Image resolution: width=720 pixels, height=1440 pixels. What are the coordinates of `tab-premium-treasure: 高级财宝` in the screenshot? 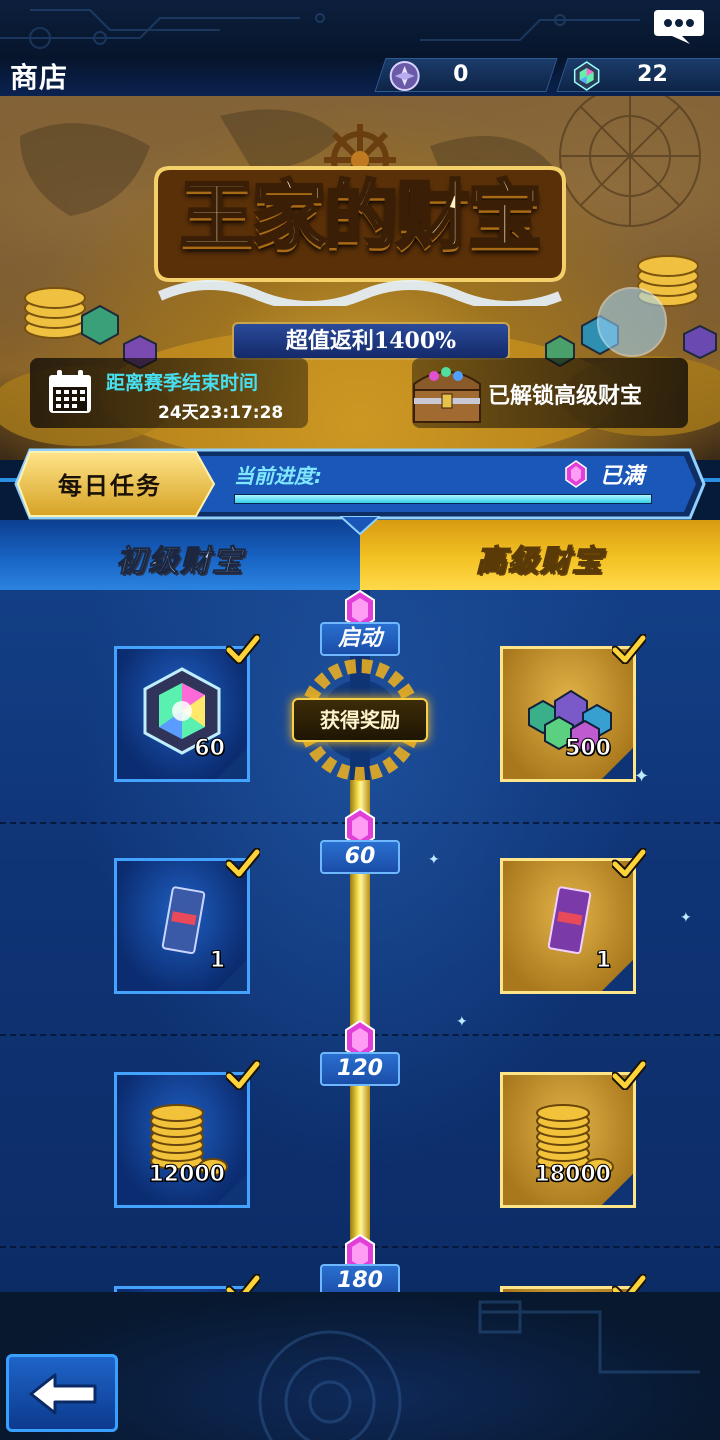 It's located at (540, 555).